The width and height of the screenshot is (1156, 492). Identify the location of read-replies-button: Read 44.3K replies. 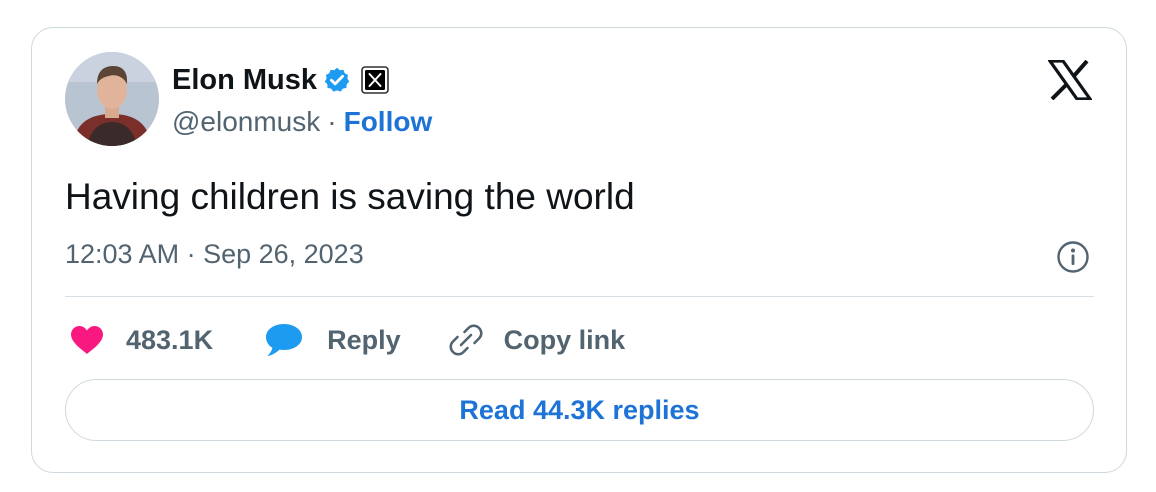
(579, 410).